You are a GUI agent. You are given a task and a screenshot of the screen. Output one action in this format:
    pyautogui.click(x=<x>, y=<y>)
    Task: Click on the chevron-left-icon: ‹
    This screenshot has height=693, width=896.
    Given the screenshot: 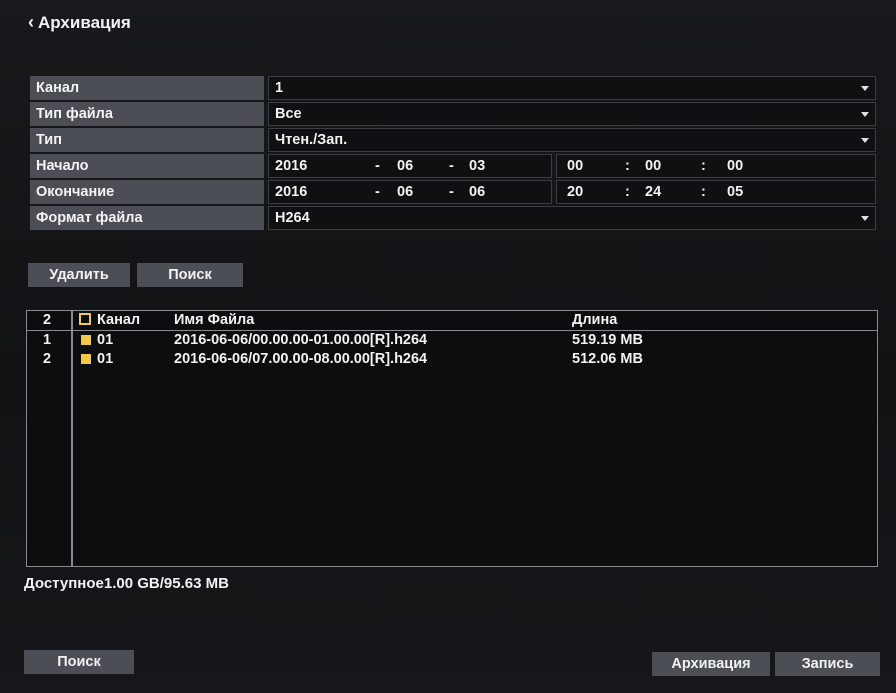 What is the action you would take?
    pyautogui.click(x=31, y=22)
    